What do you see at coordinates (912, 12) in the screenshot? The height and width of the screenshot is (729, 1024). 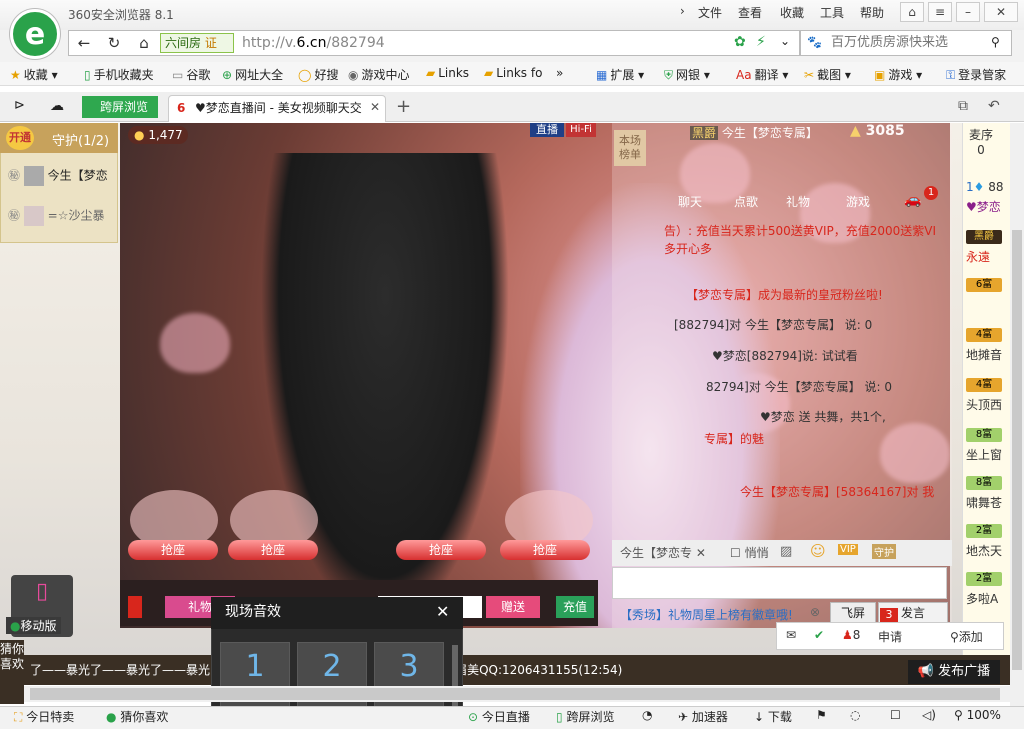 I see `pin-icon: ⌂` at bounding box center [912, 12].